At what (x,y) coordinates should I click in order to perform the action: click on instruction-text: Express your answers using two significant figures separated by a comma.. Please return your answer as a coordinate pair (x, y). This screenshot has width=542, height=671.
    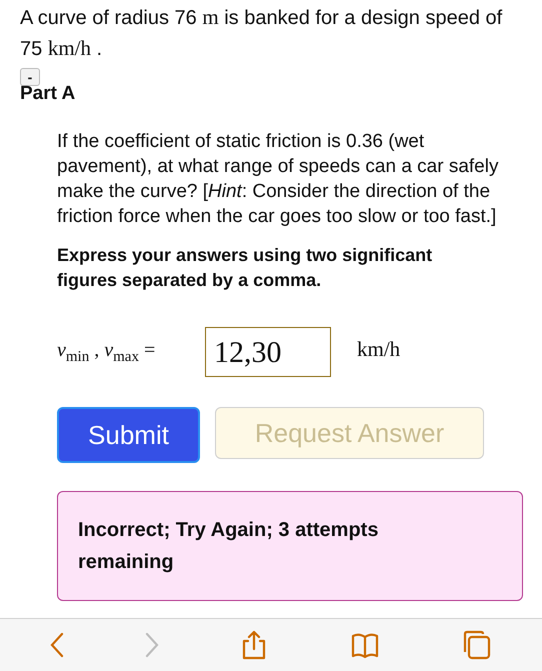
    Looking at the image, I should click on (245, 268).